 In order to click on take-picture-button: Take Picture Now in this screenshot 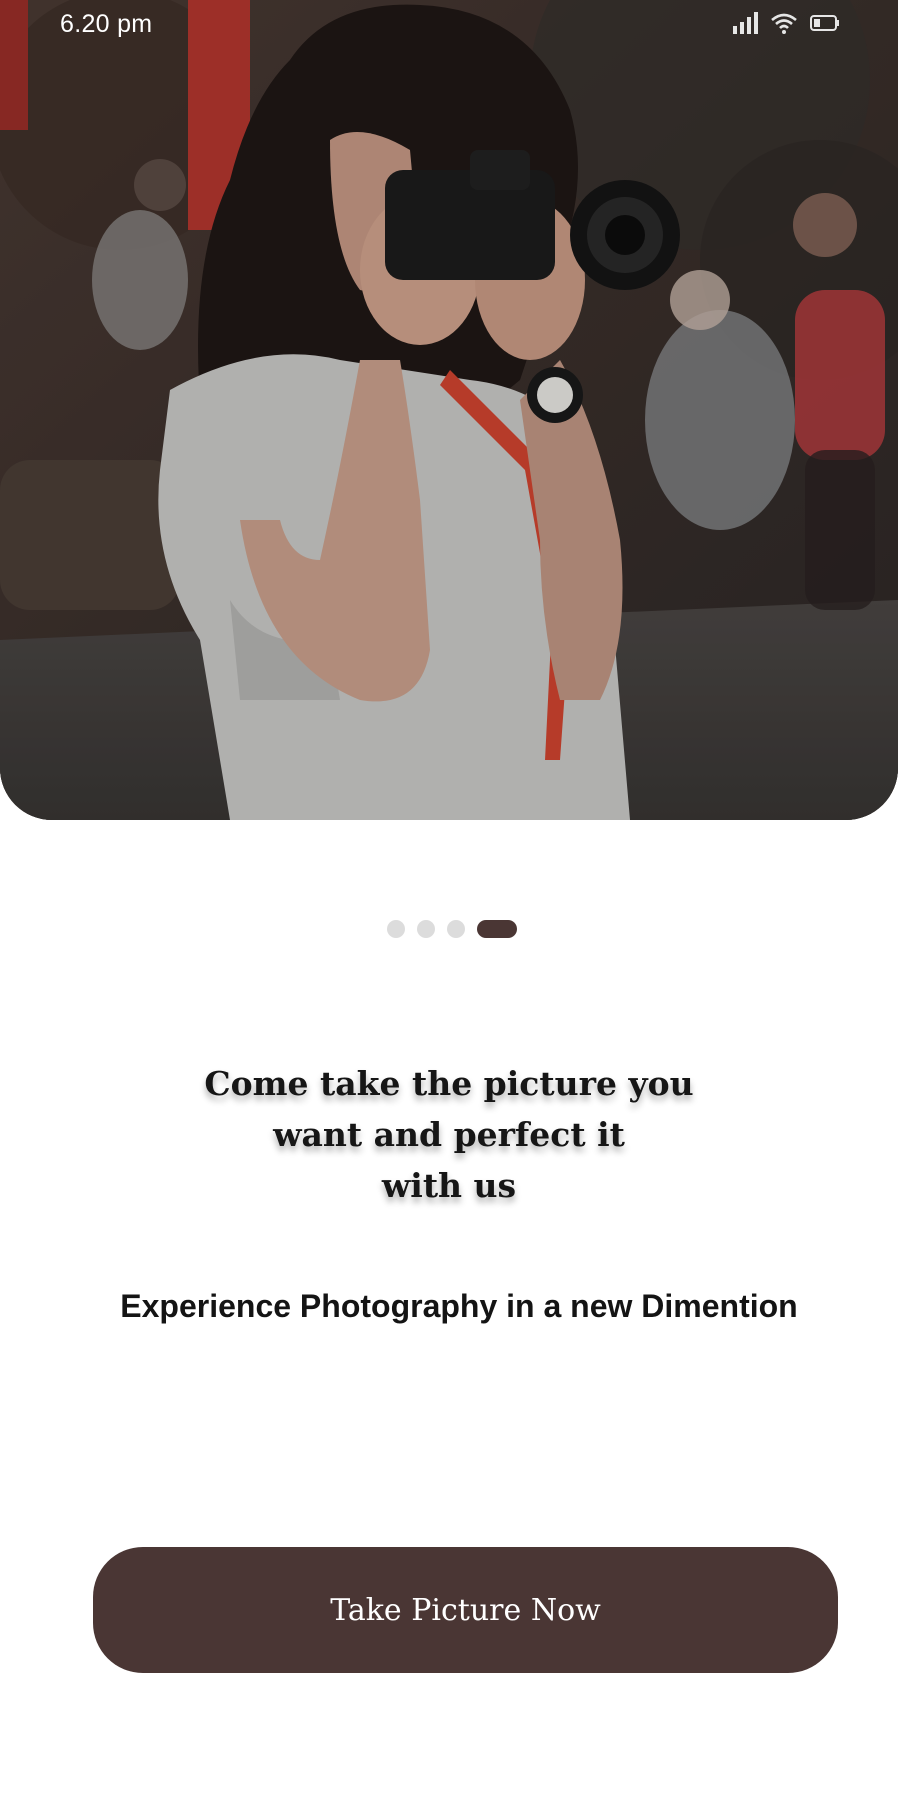, I will do `click(465, 1610)`.